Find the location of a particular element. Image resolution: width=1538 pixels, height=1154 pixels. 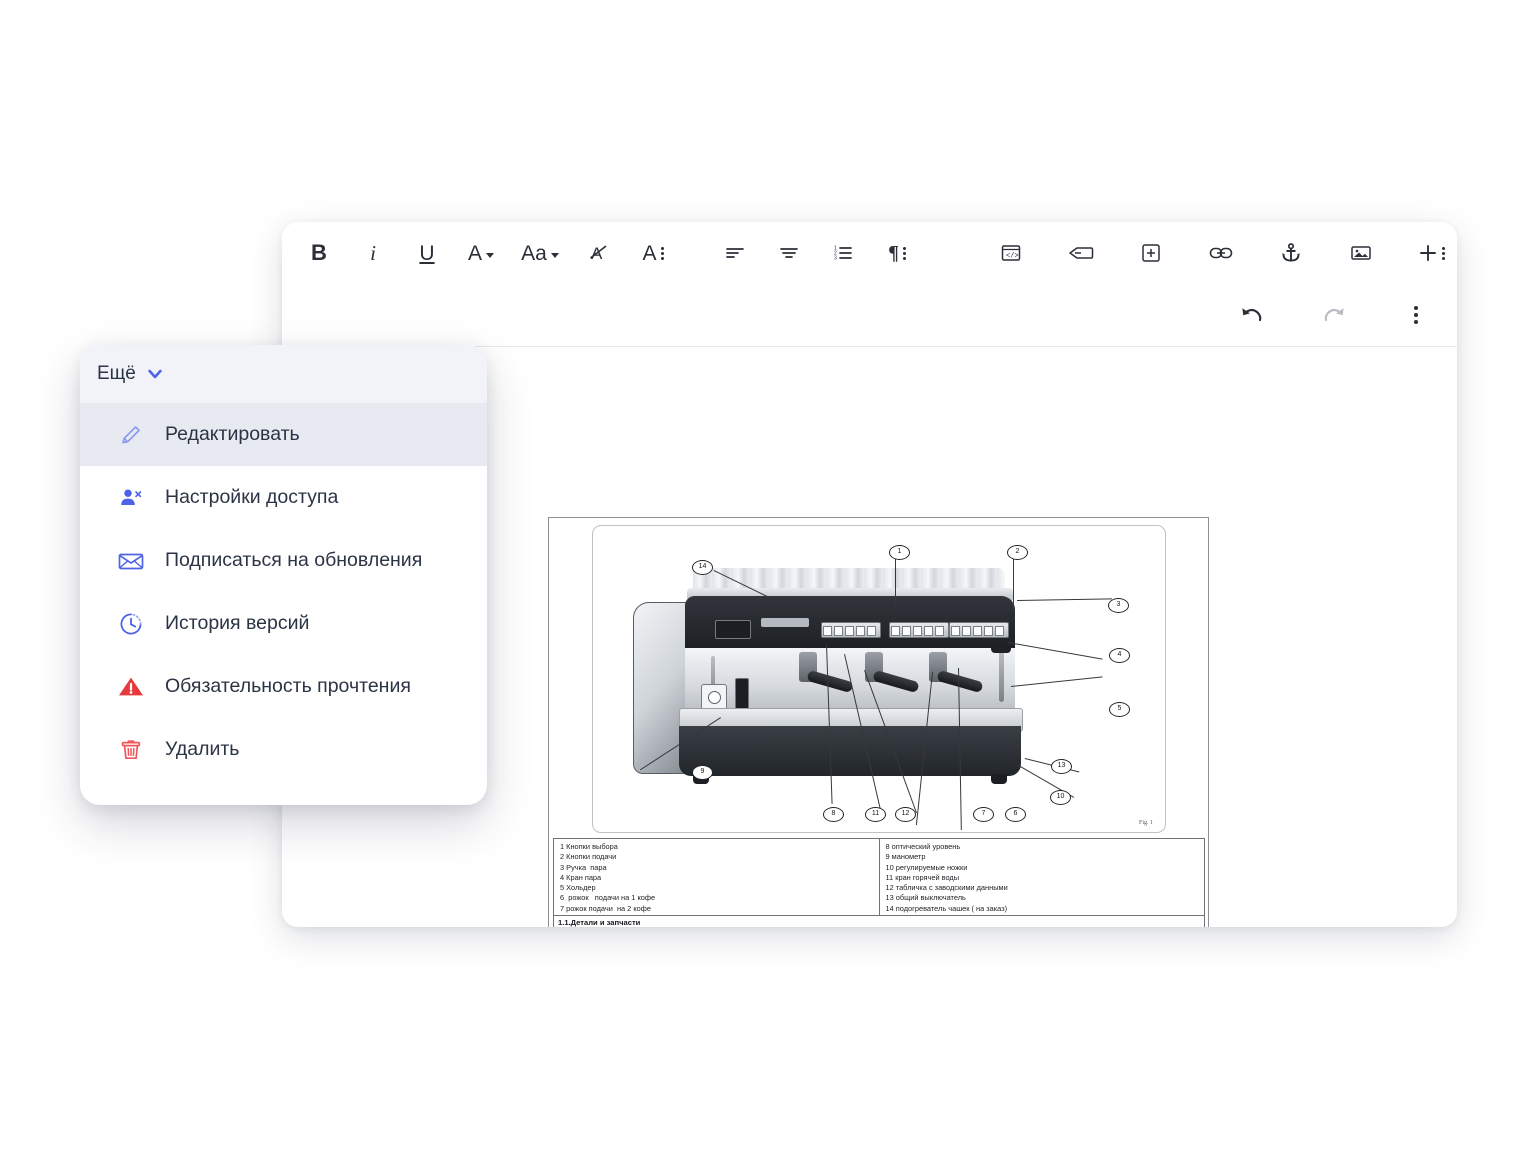

insert-link-button is located at coordinates (1221, 253).